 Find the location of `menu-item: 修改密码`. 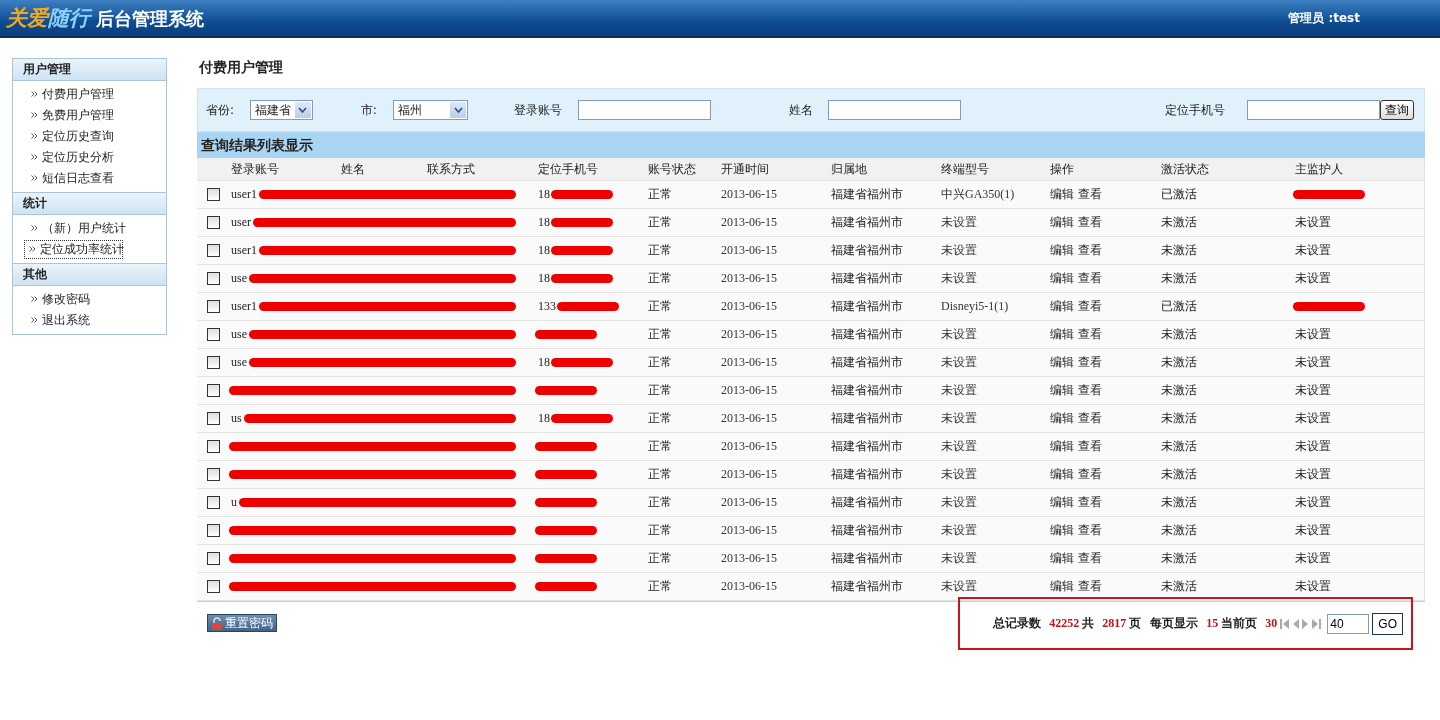

menu-item: 修改密码 is located at coordinates (89, 299).